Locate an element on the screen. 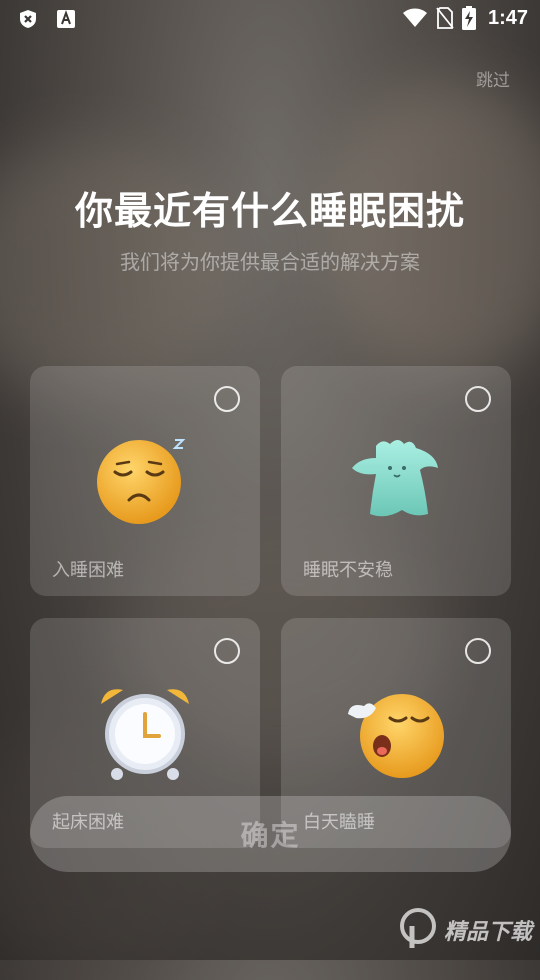 This screenshot has height=980, width=540. status-bar: 1:47 is located at coordinates (270, 19).